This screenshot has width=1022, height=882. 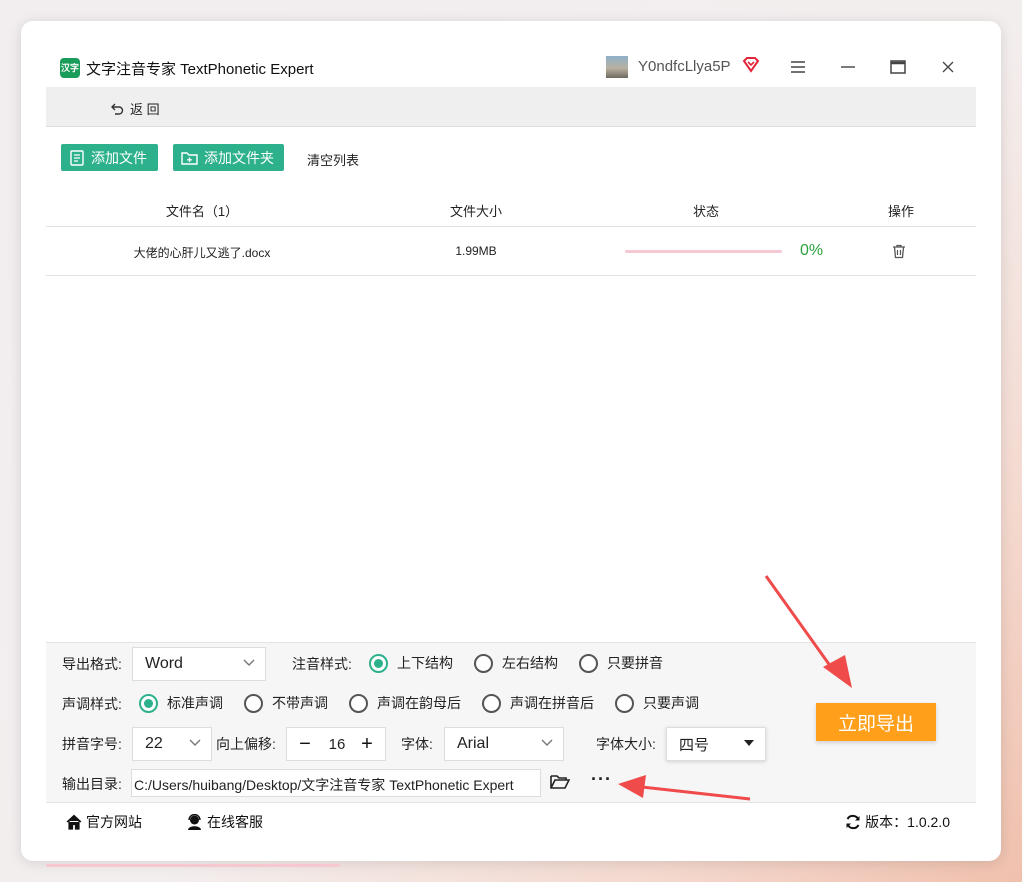 I want to click on official-website-link: 官方网站, so click(x=104, y=822).